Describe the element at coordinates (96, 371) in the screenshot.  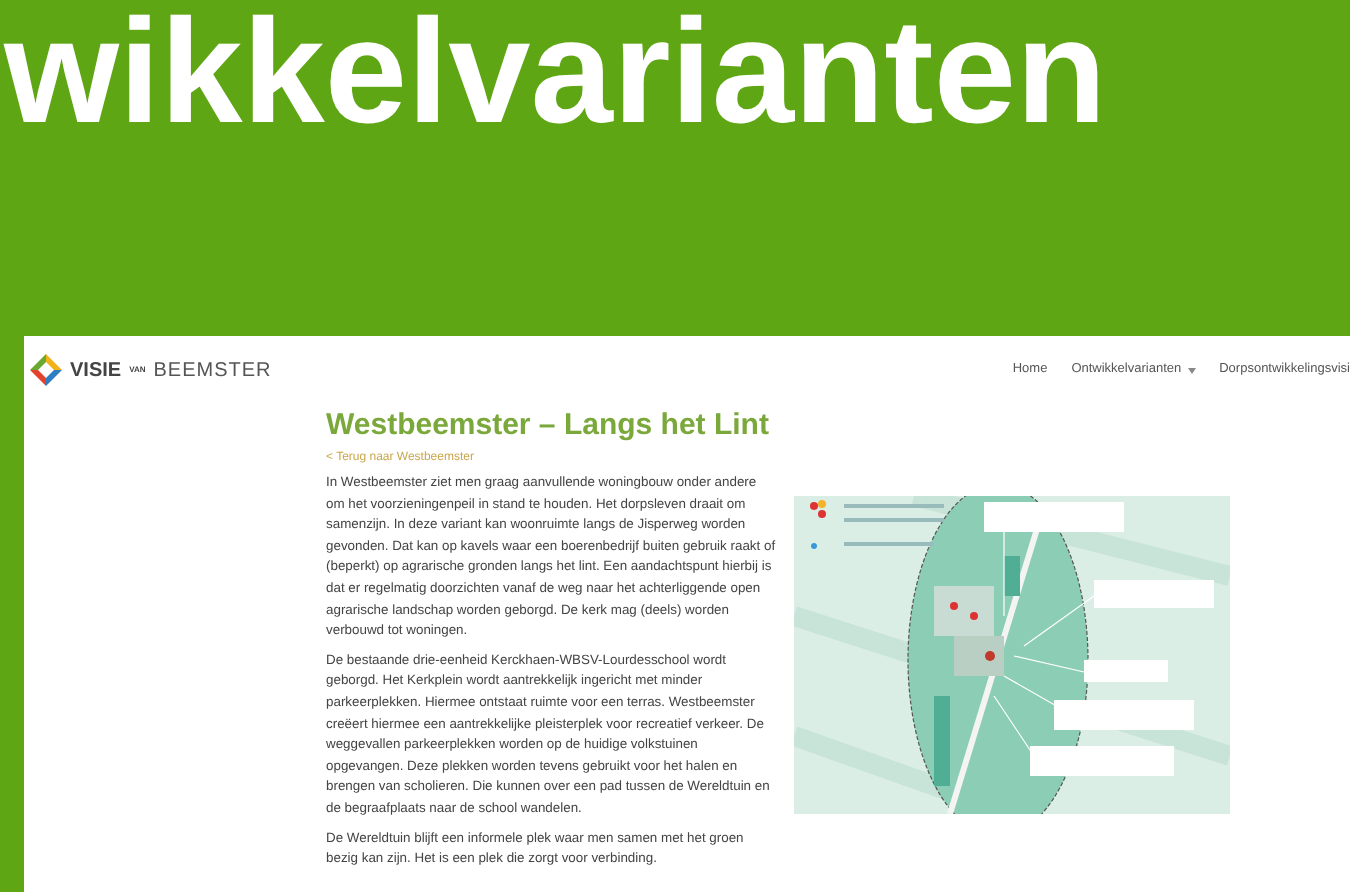
I see `logo-brand: VISIE` at that location.